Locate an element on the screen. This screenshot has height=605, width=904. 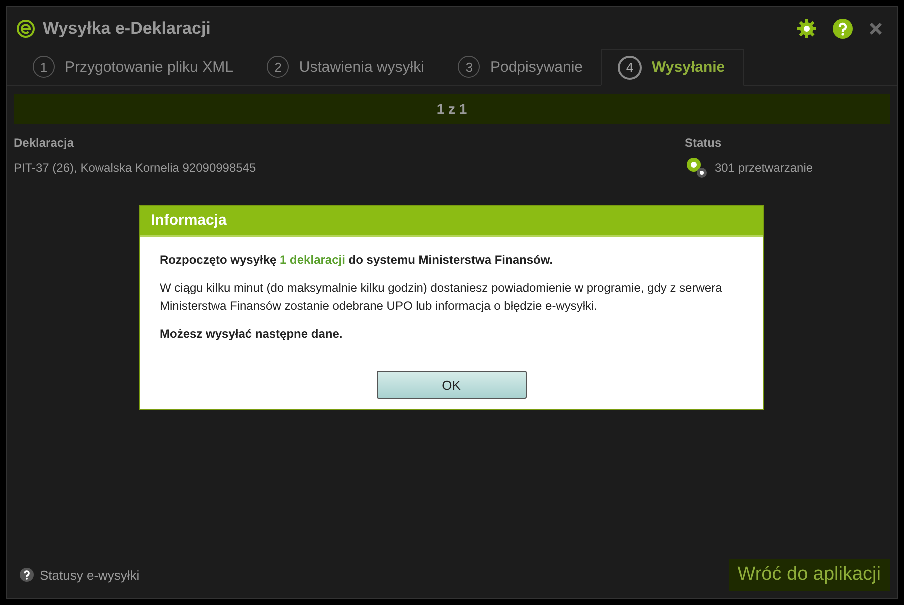
window-title: Wysyłka e-Deklaracji is located at coordinates (127, 29).